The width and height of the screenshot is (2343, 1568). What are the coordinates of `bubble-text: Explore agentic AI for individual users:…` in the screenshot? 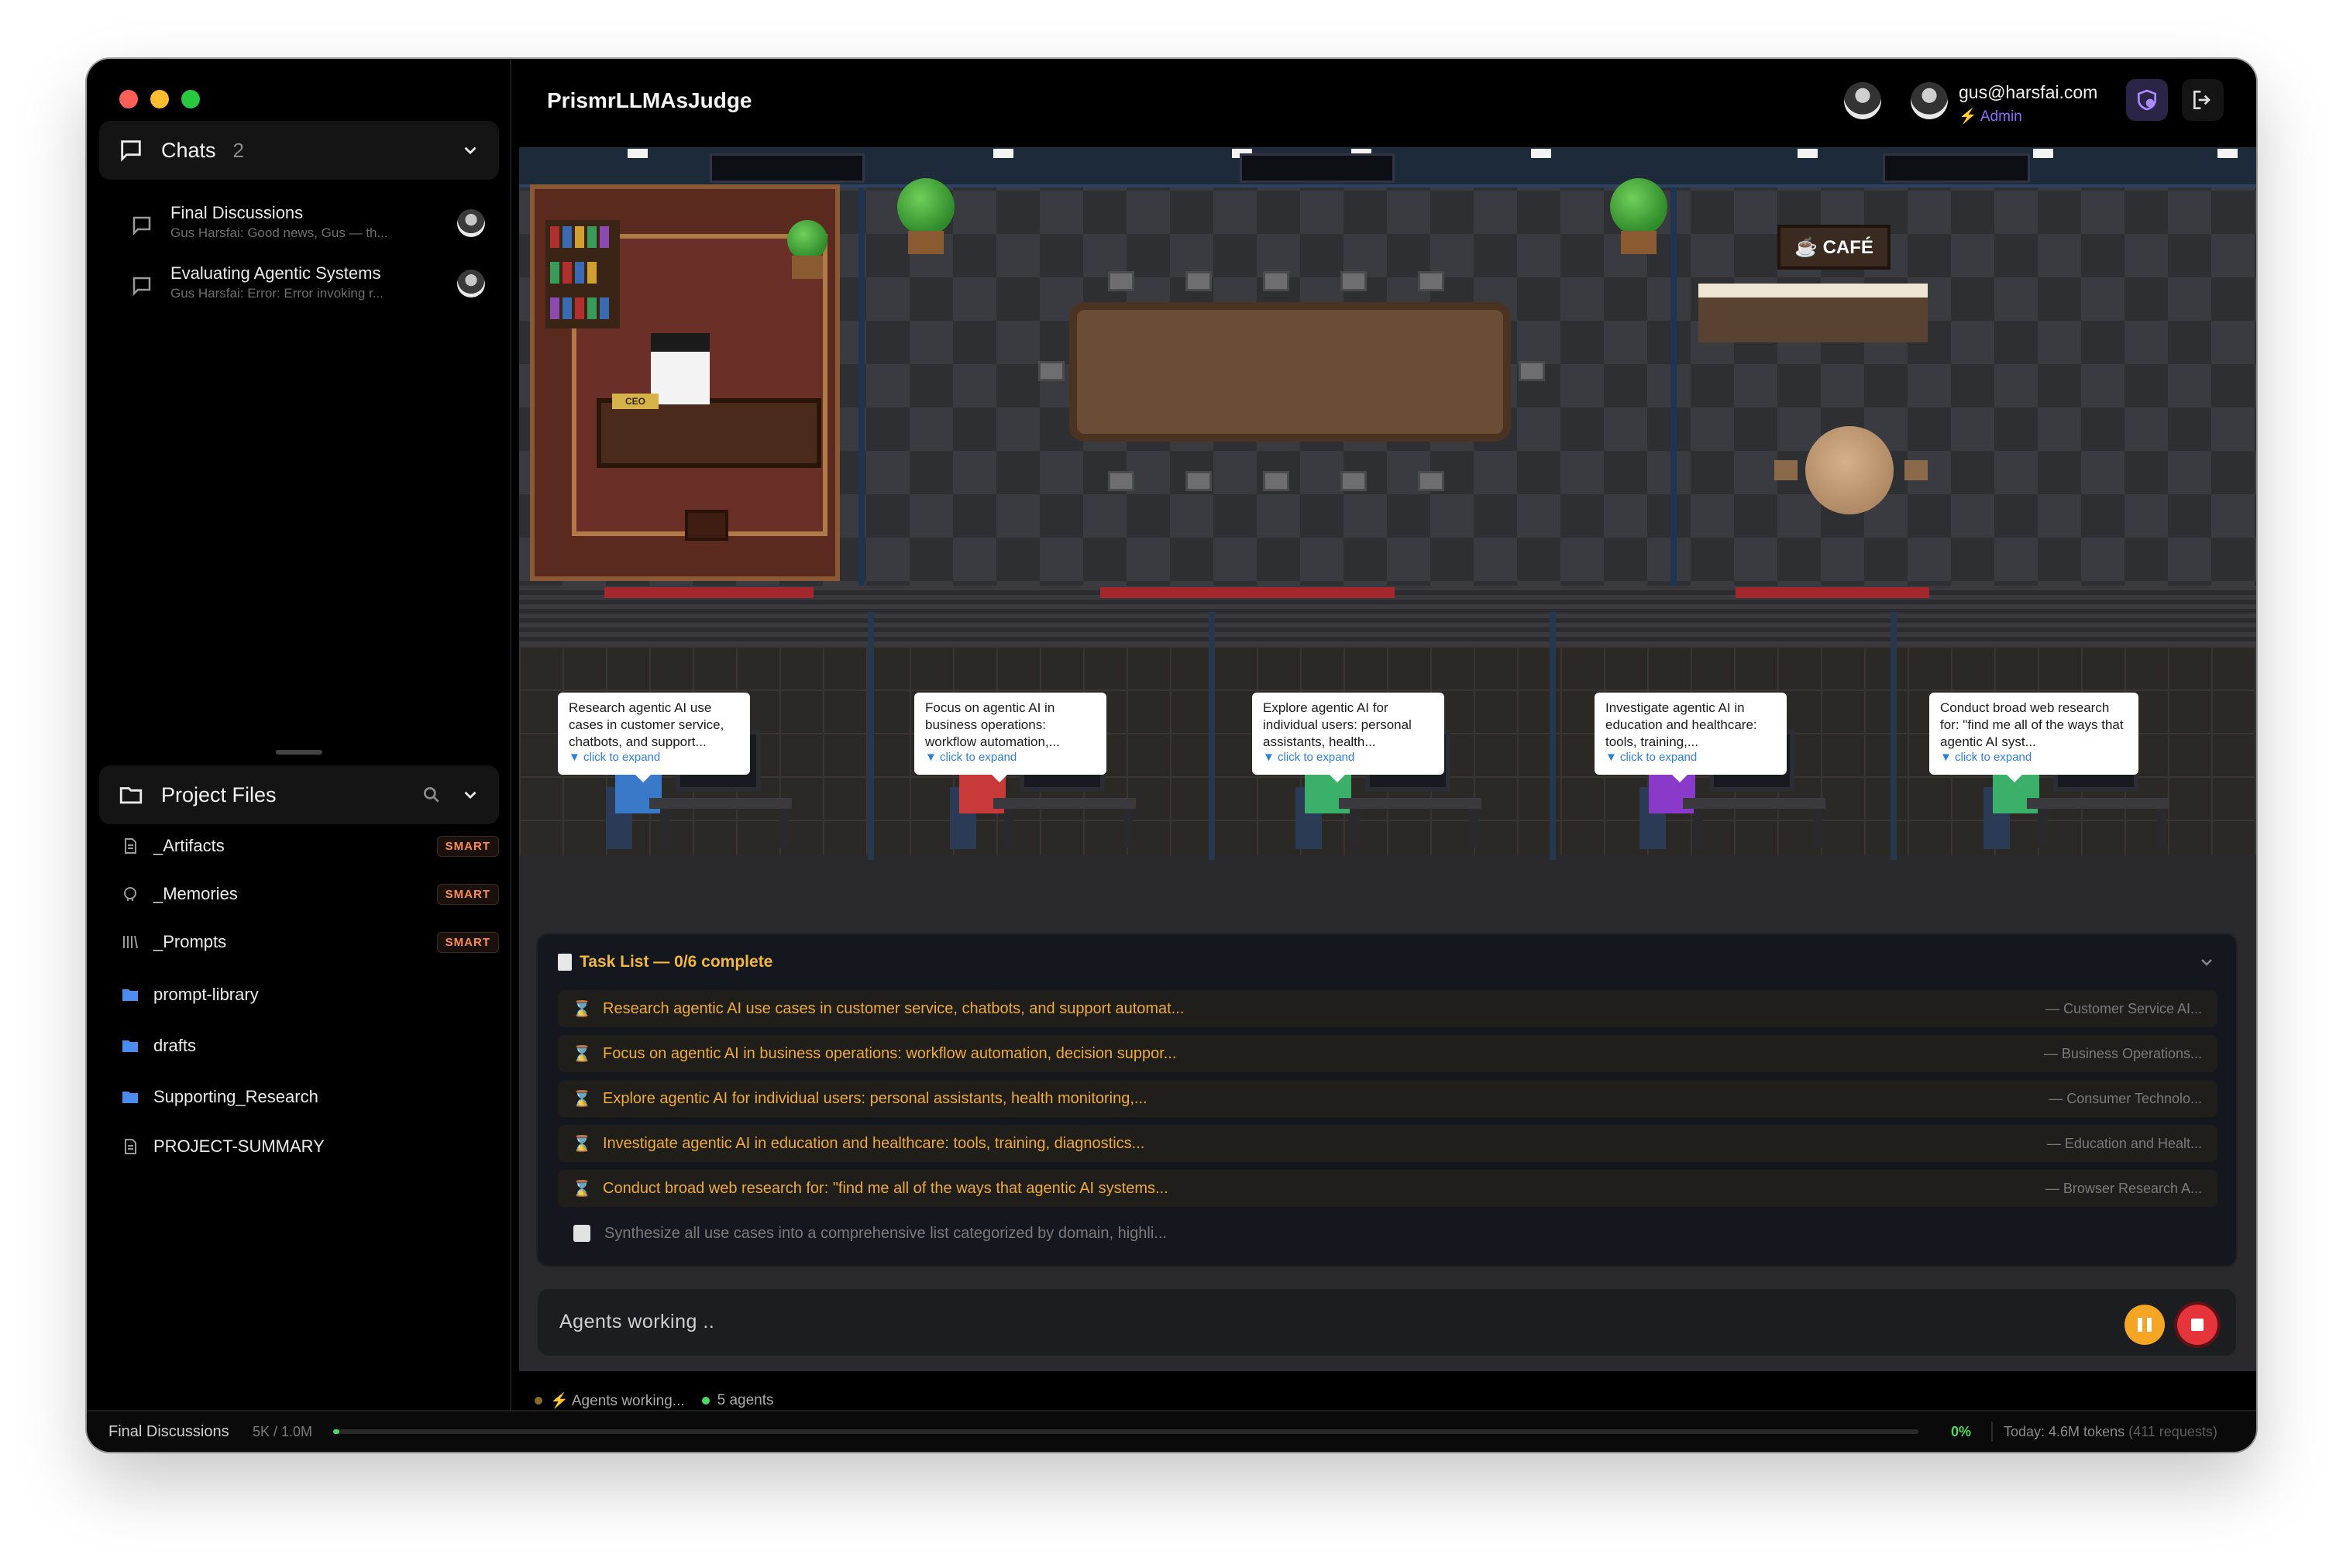 It's located at (1337, 724).